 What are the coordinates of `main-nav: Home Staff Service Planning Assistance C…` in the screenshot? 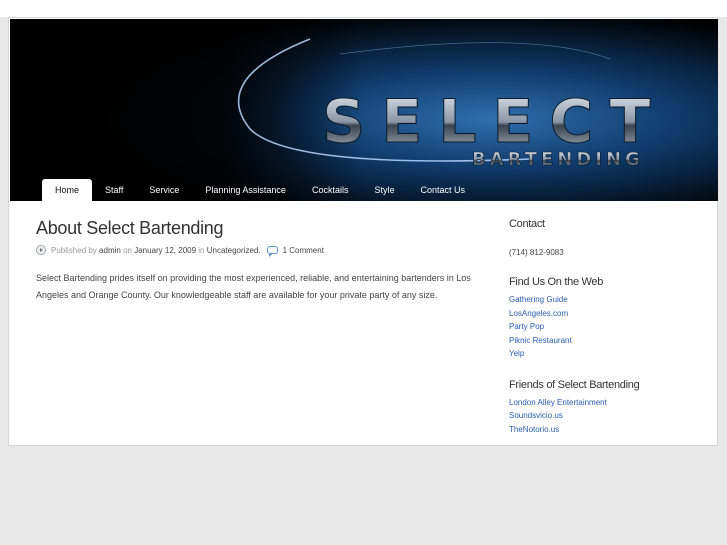 It's located at (260, 190).